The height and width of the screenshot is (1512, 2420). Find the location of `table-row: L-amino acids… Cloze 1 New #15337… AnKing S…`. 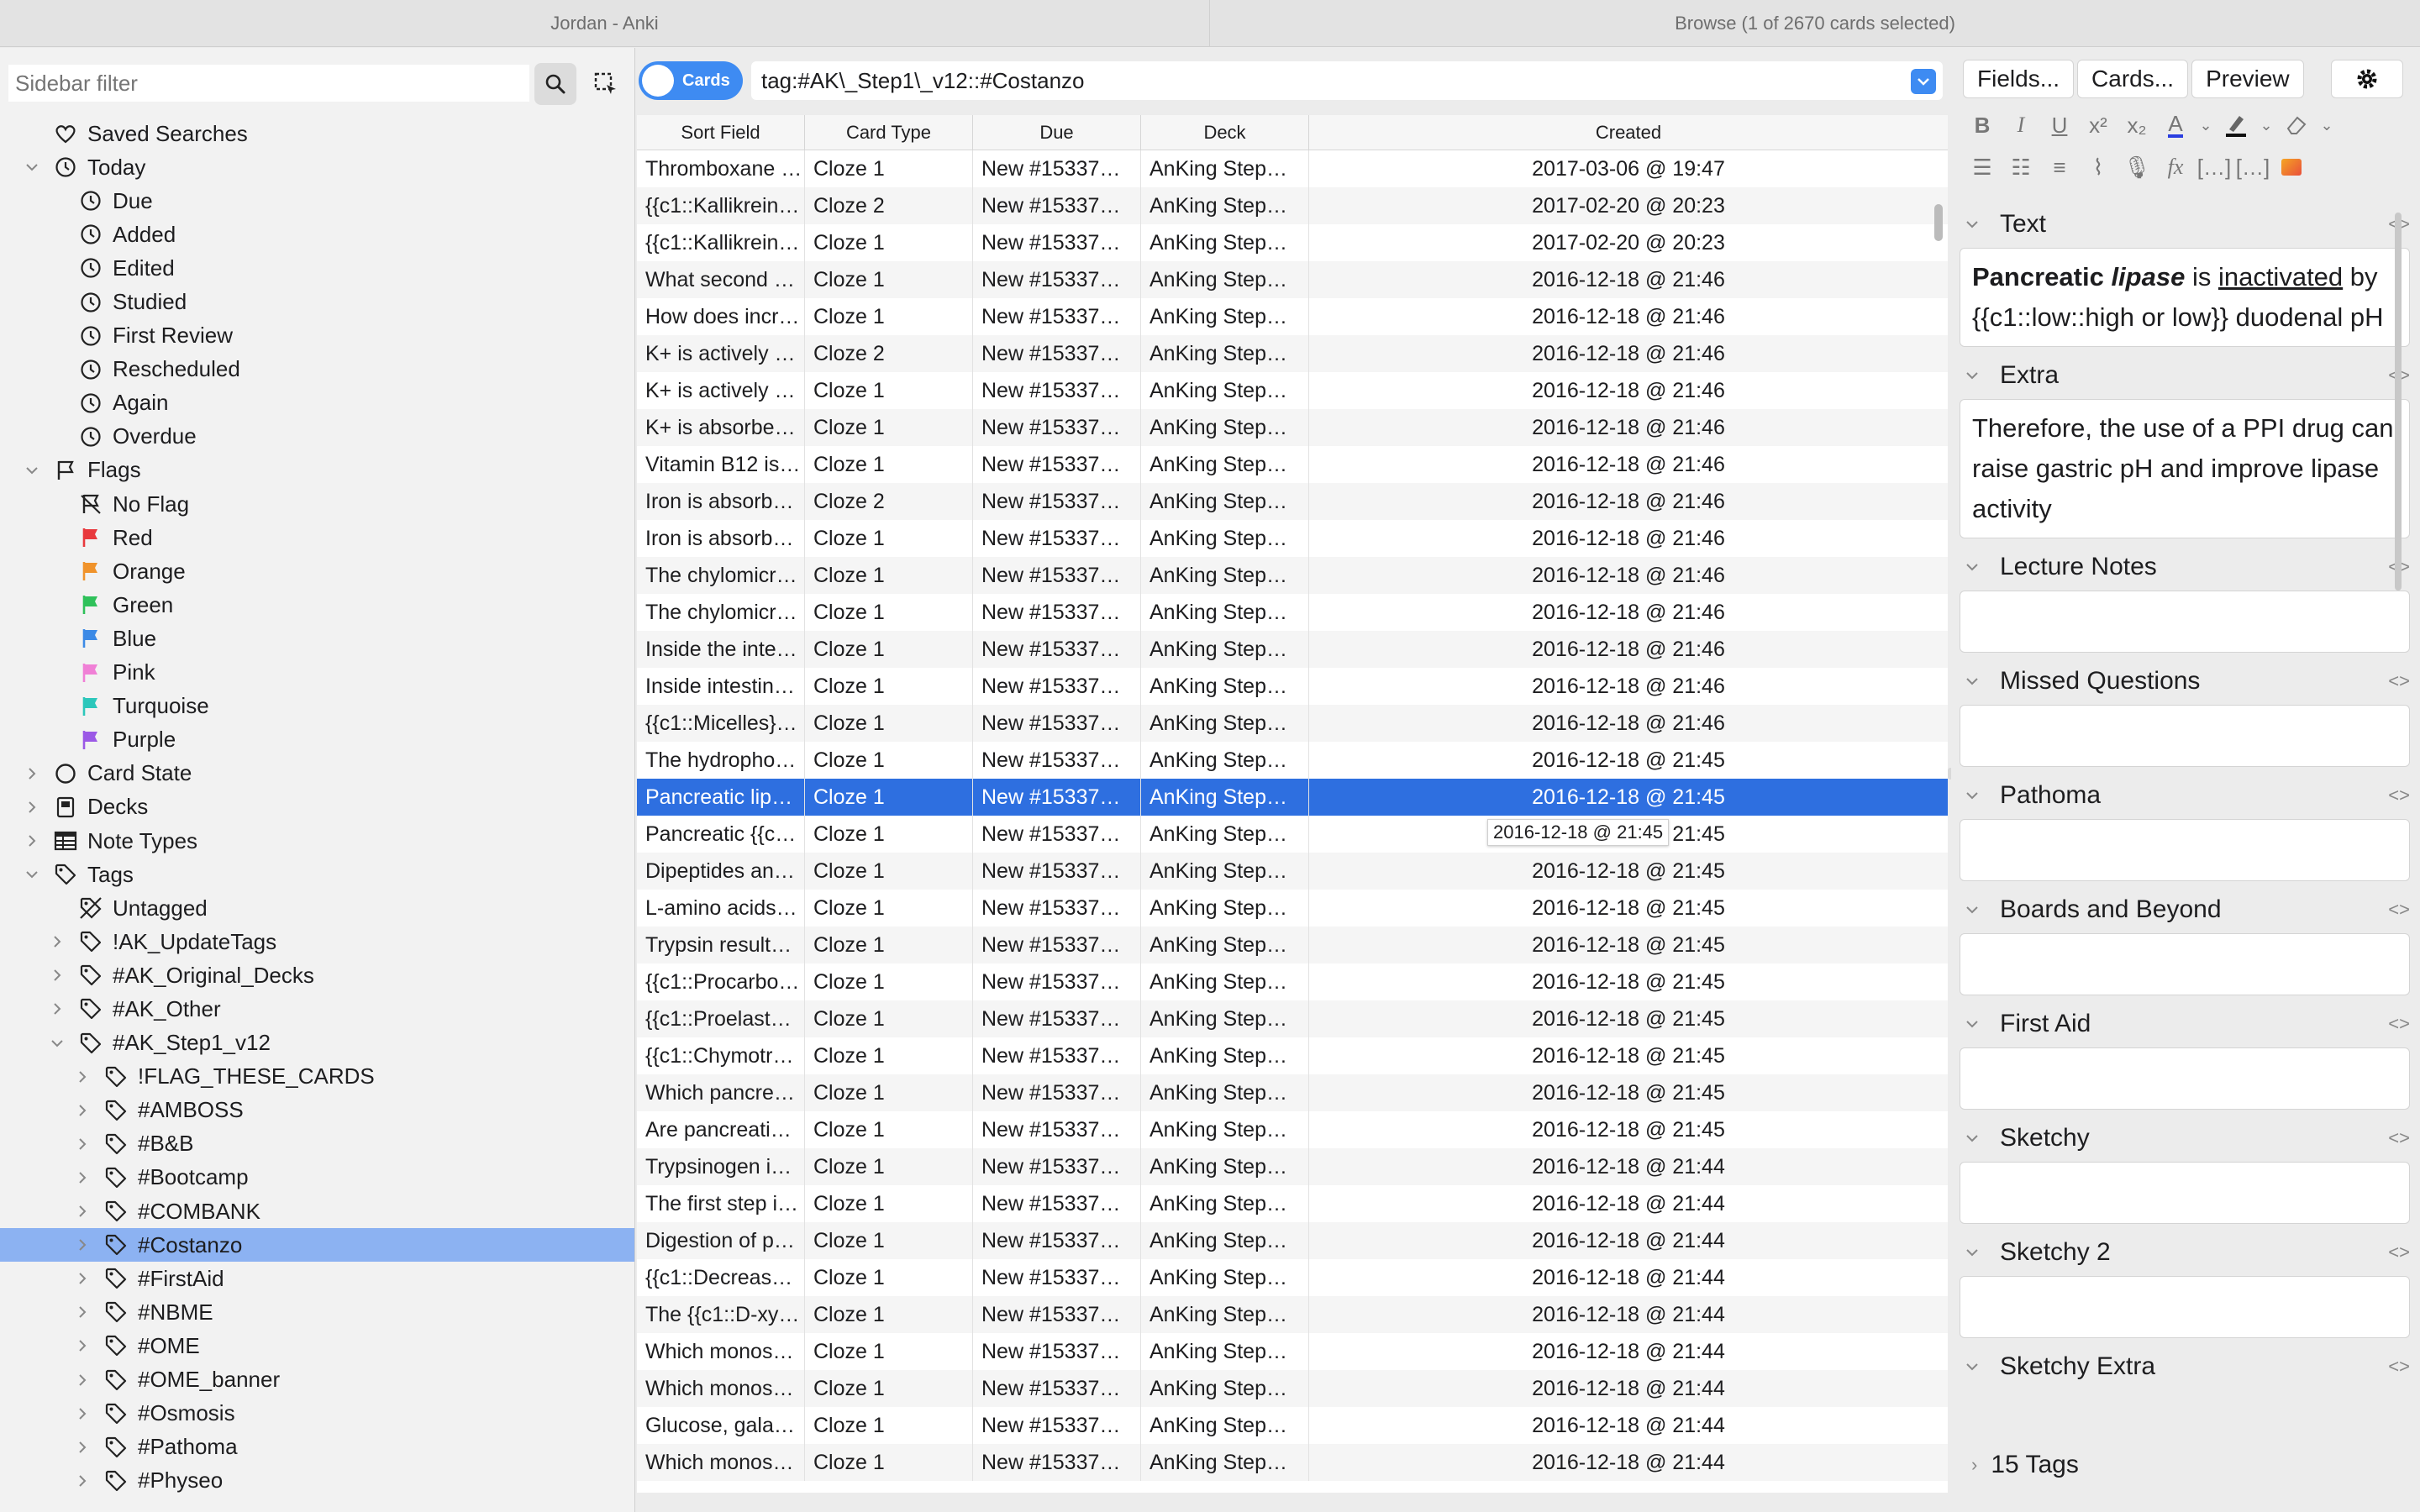

table-row: L-amino acids… Cloze 1 New #15337… AnKing S… is located at coordinates (1292, 908).